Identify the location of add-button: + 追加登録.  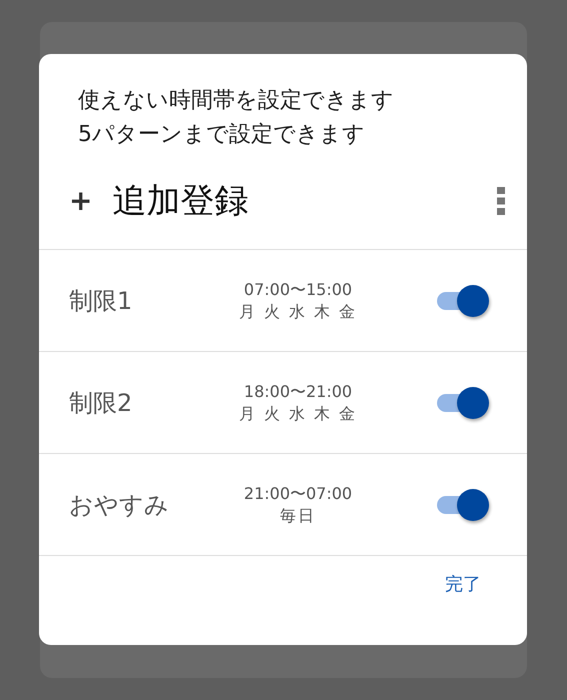
(158, 201).